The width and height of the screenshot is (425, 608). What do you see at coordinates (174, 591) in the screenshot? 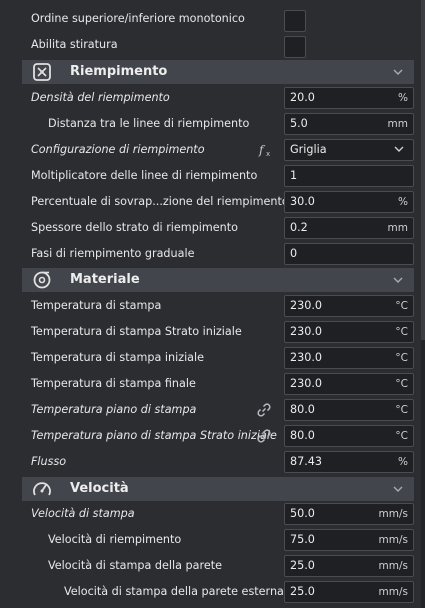
I see `setting-label: Velocità di stampa della parete esterna` at bounding box center [174, 591].